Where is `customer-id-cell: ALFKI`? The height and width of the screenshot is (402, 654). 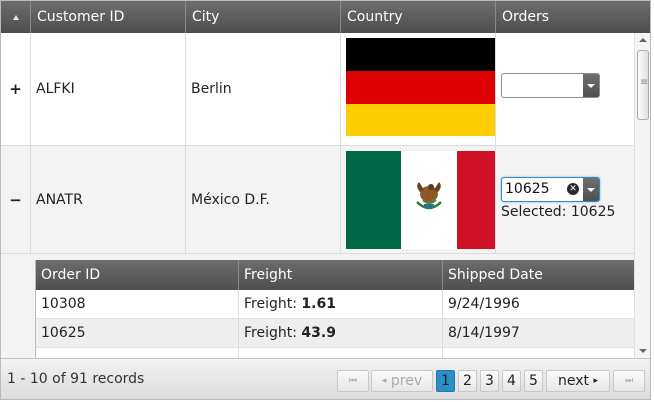 customer-id-cell: ALFKI is located at coordinates (108, 89).